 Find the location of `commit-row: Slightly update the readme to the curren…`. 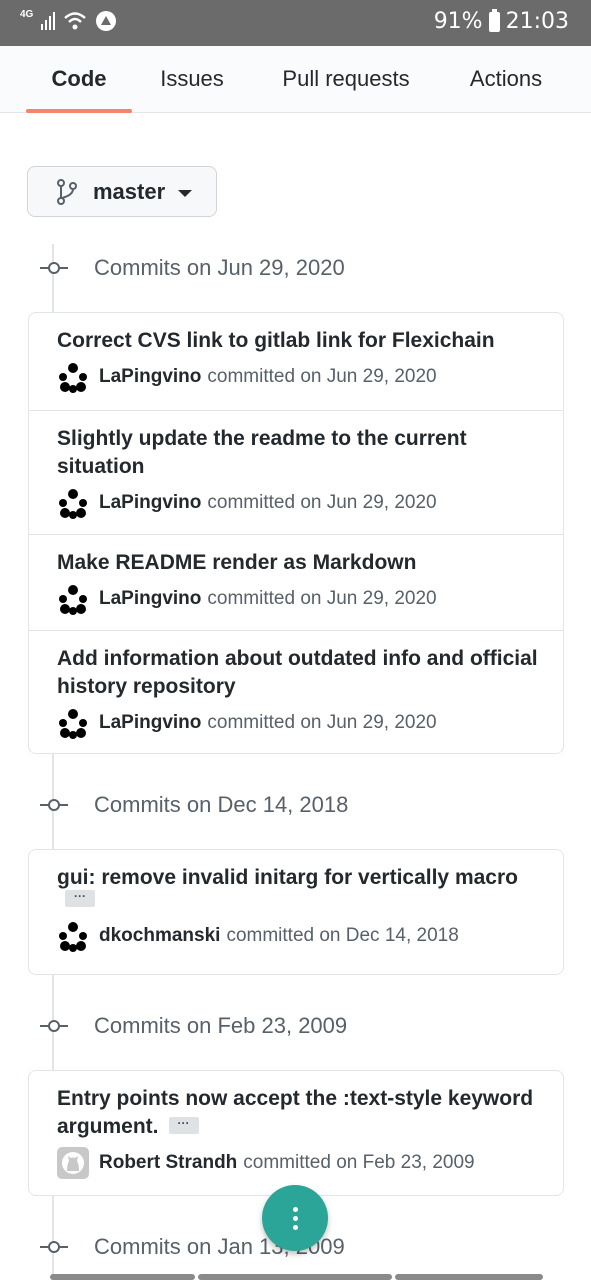

commit-row: Slightly update the readme to the curren… is located at coordinates (296, 473).